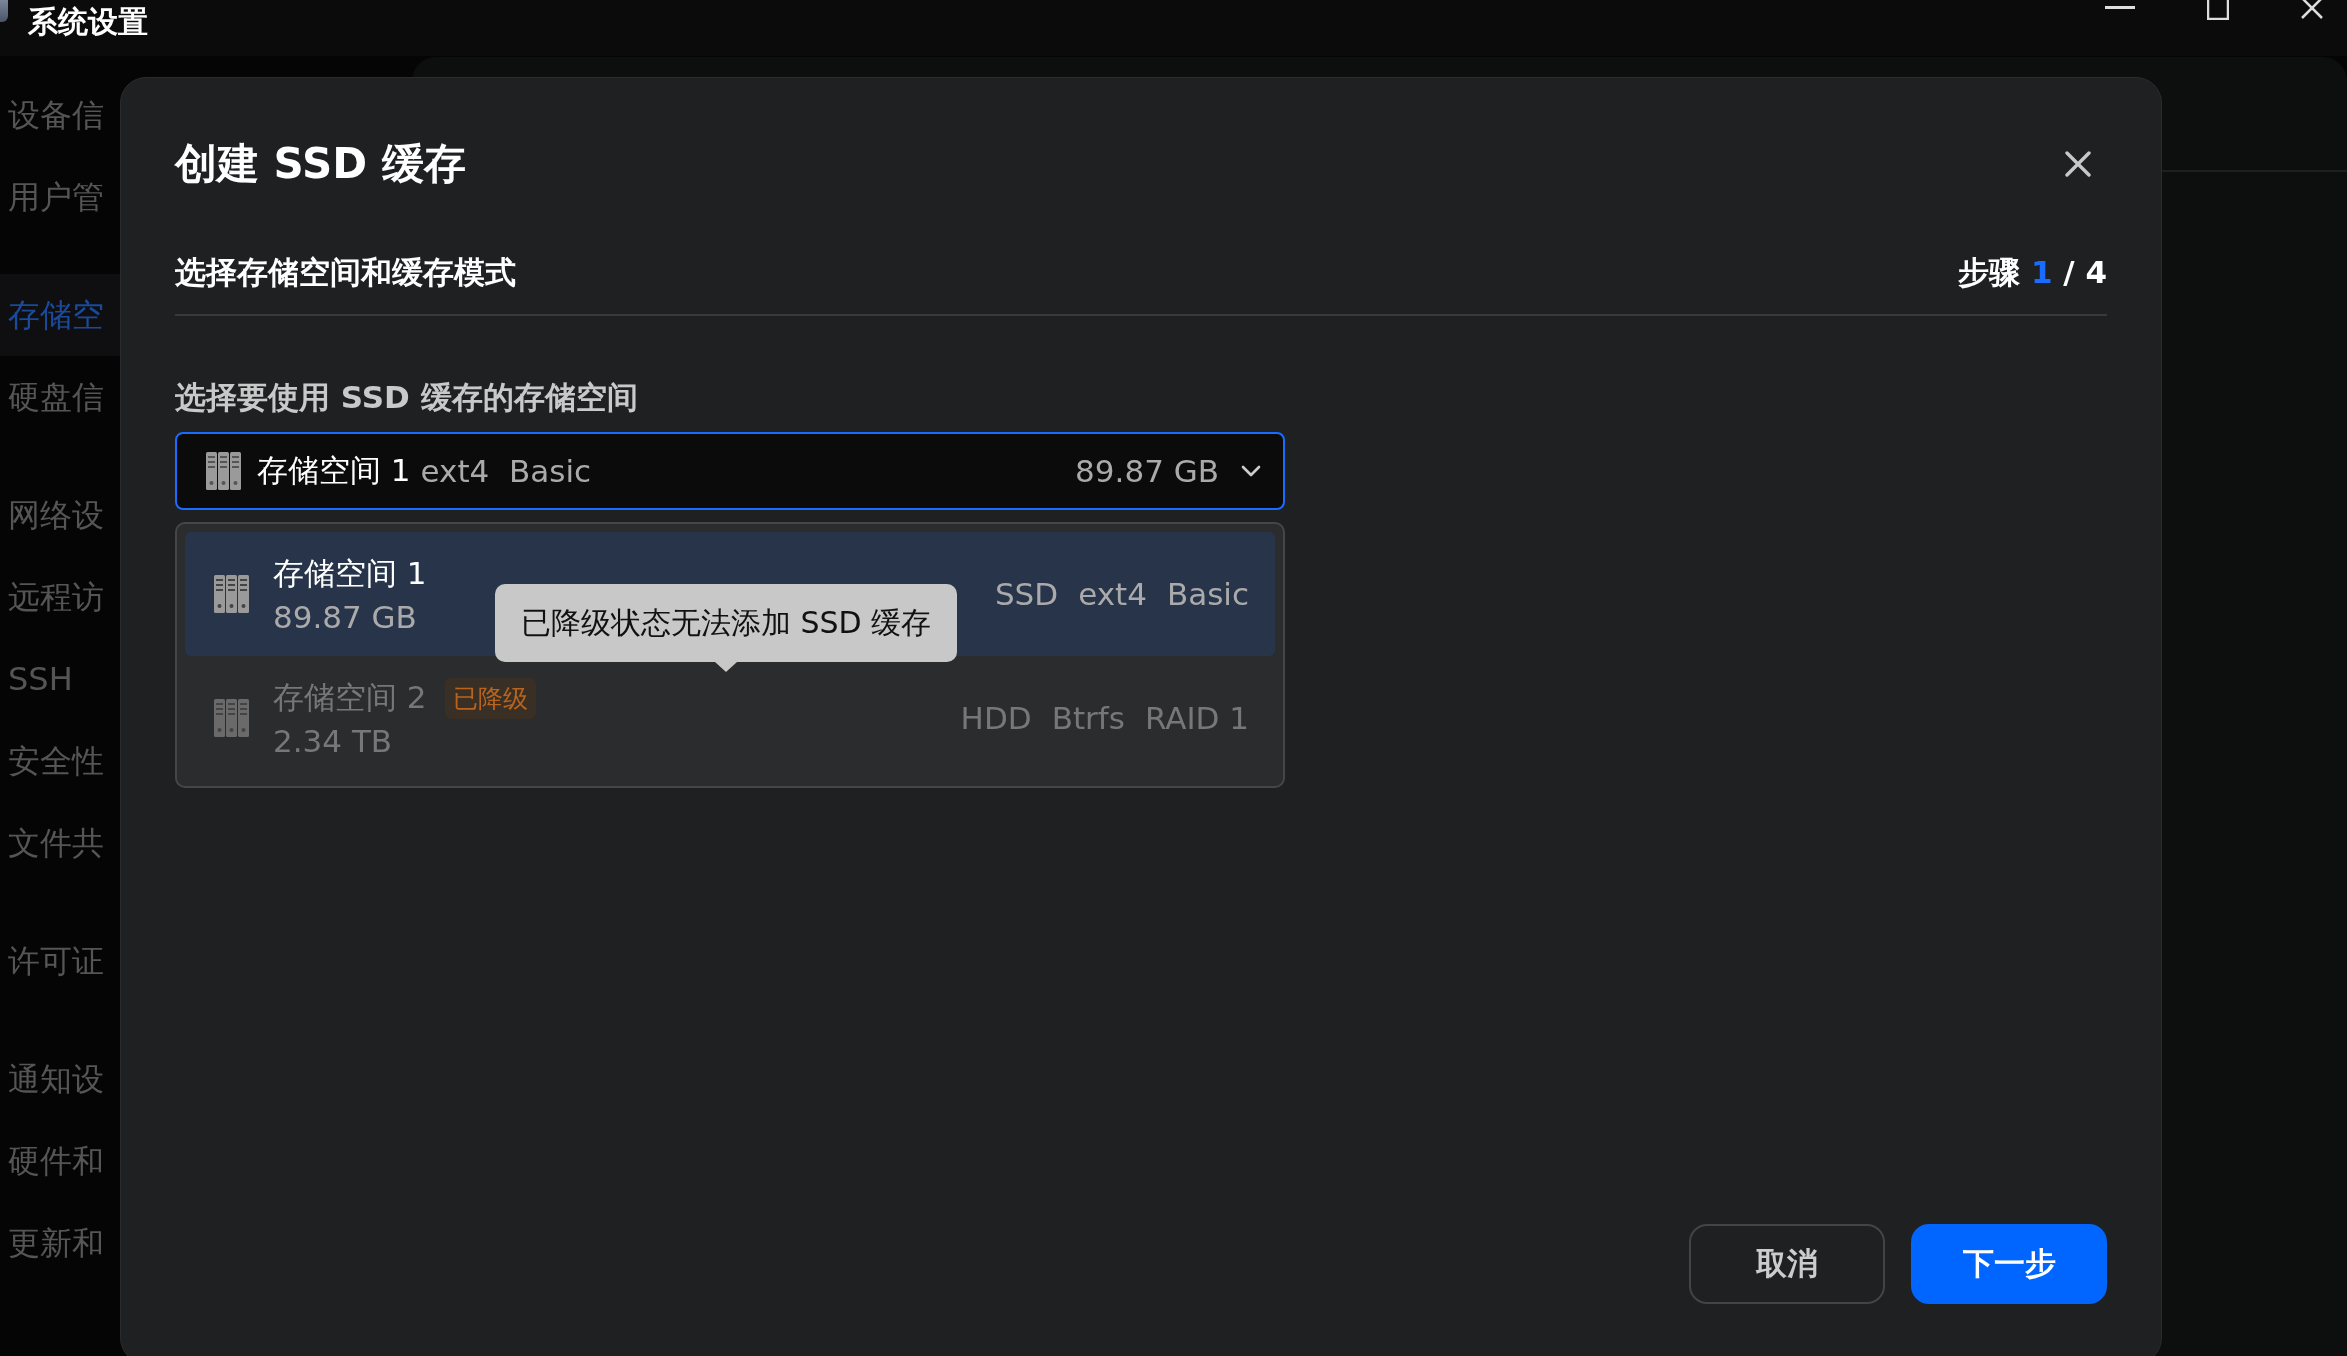  I want to click on tooltip: 已降级状态无法添加 SSD 缓存, so click(726, 623).